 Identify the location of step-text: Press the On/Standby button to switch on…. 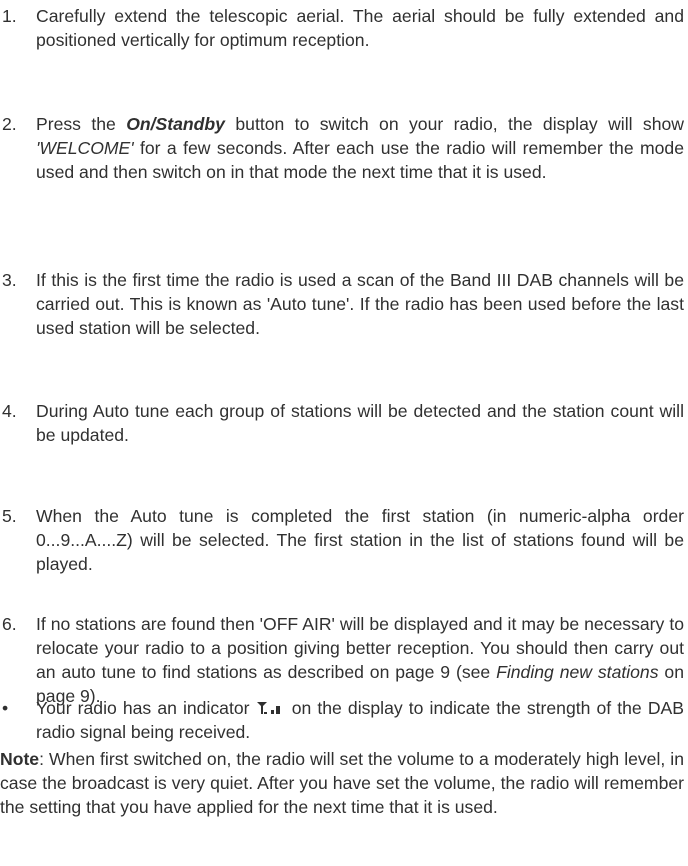
(360, 148).